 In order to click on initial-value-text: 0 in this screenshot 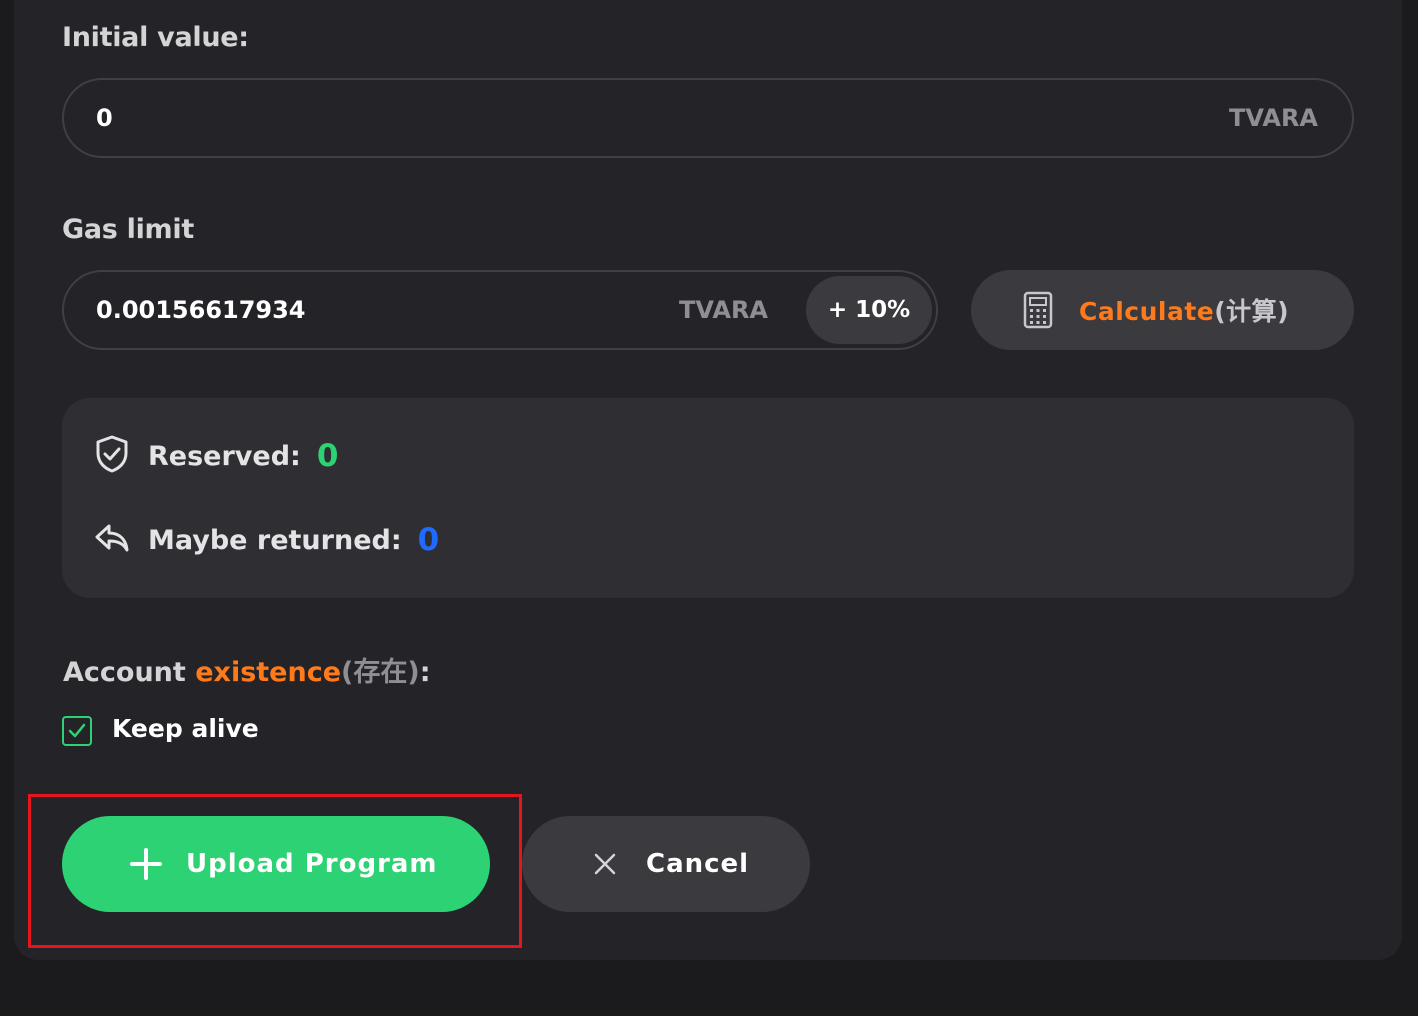, I will do `click(104, 118)`.